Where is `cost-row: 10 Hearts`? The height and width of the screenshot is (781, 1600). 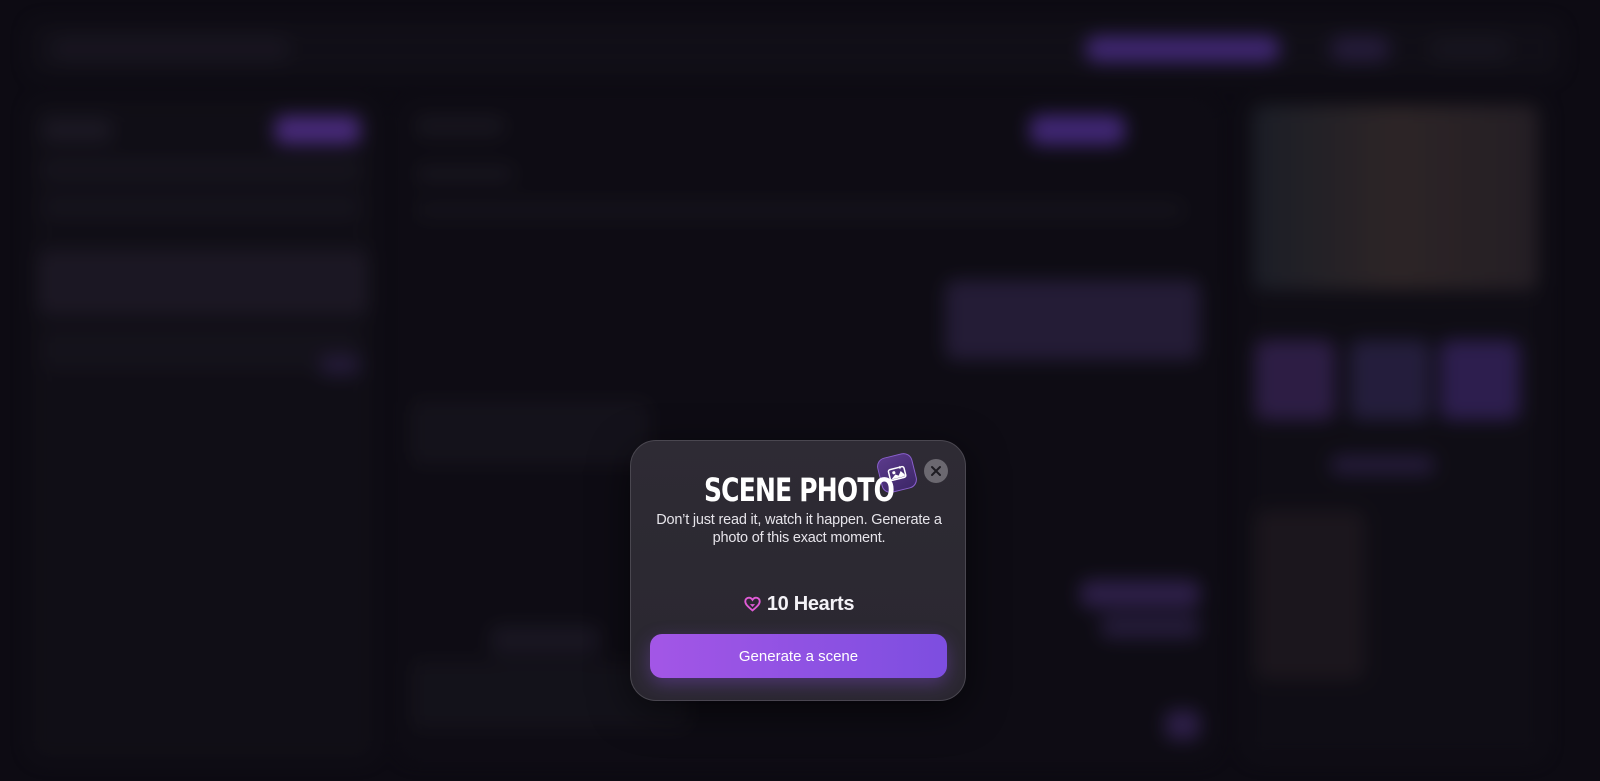
cost-row: 10 Hearts is located at coordinates (799, 604).